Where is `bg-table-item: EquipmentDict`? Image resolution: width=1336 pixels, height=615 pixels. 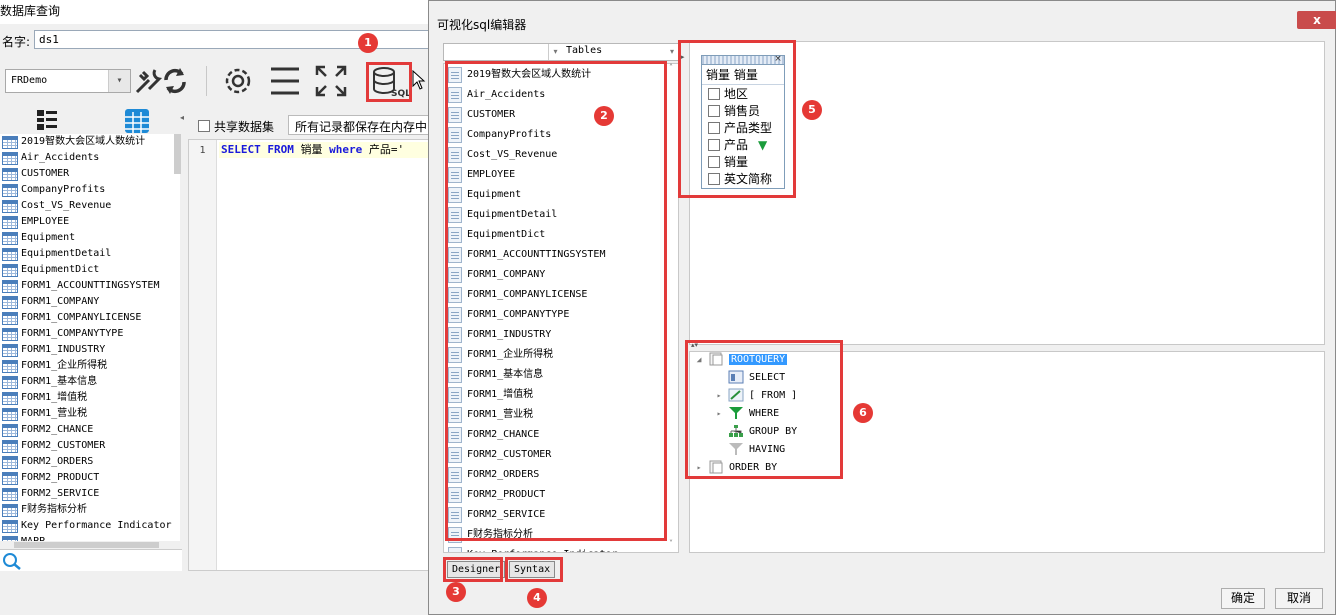
bg-table-item: EquipmentDict is located at coordinates (90, 270).